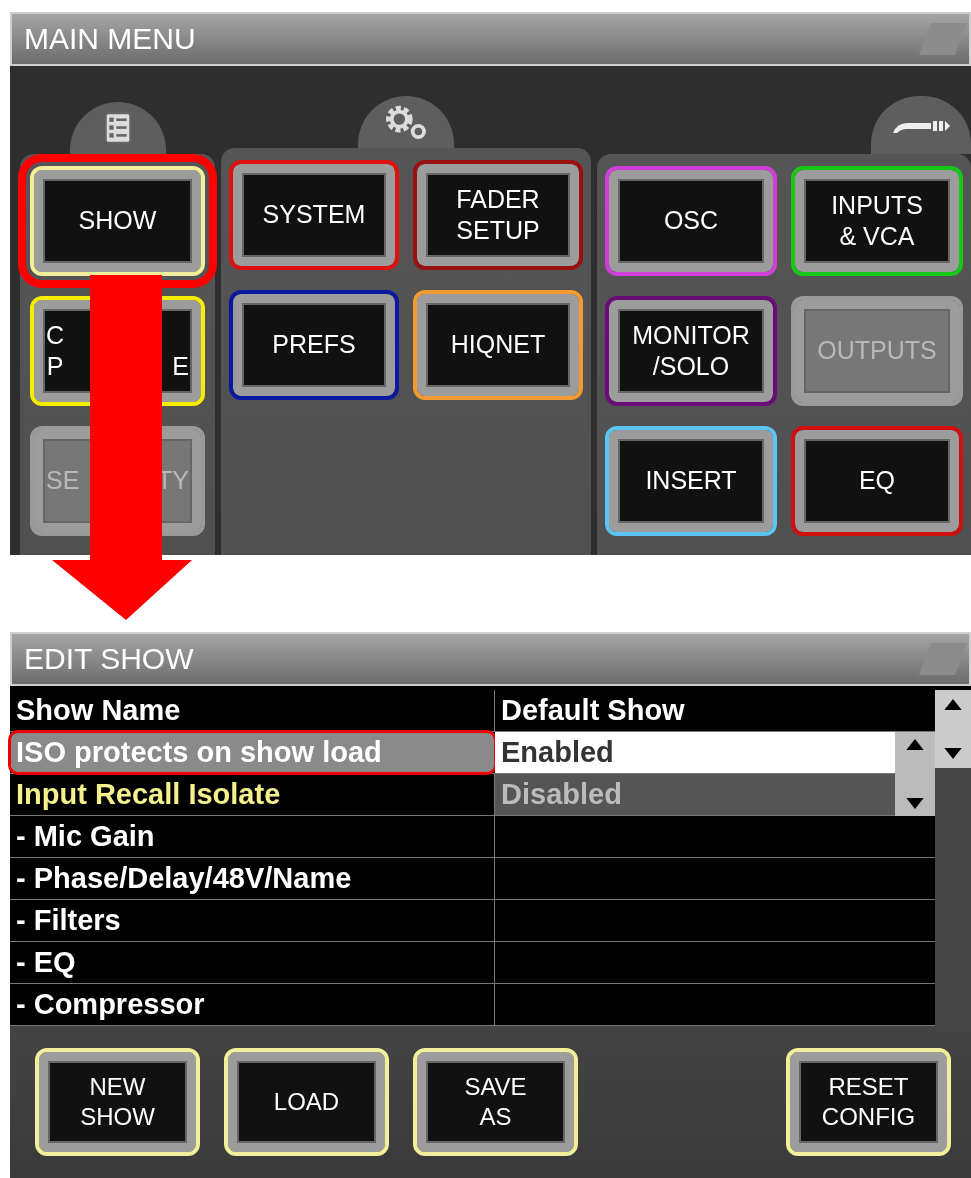  Describe the element at coordinates (877, 481) in the screenshot. I see `menu-button: EQ` at that location.